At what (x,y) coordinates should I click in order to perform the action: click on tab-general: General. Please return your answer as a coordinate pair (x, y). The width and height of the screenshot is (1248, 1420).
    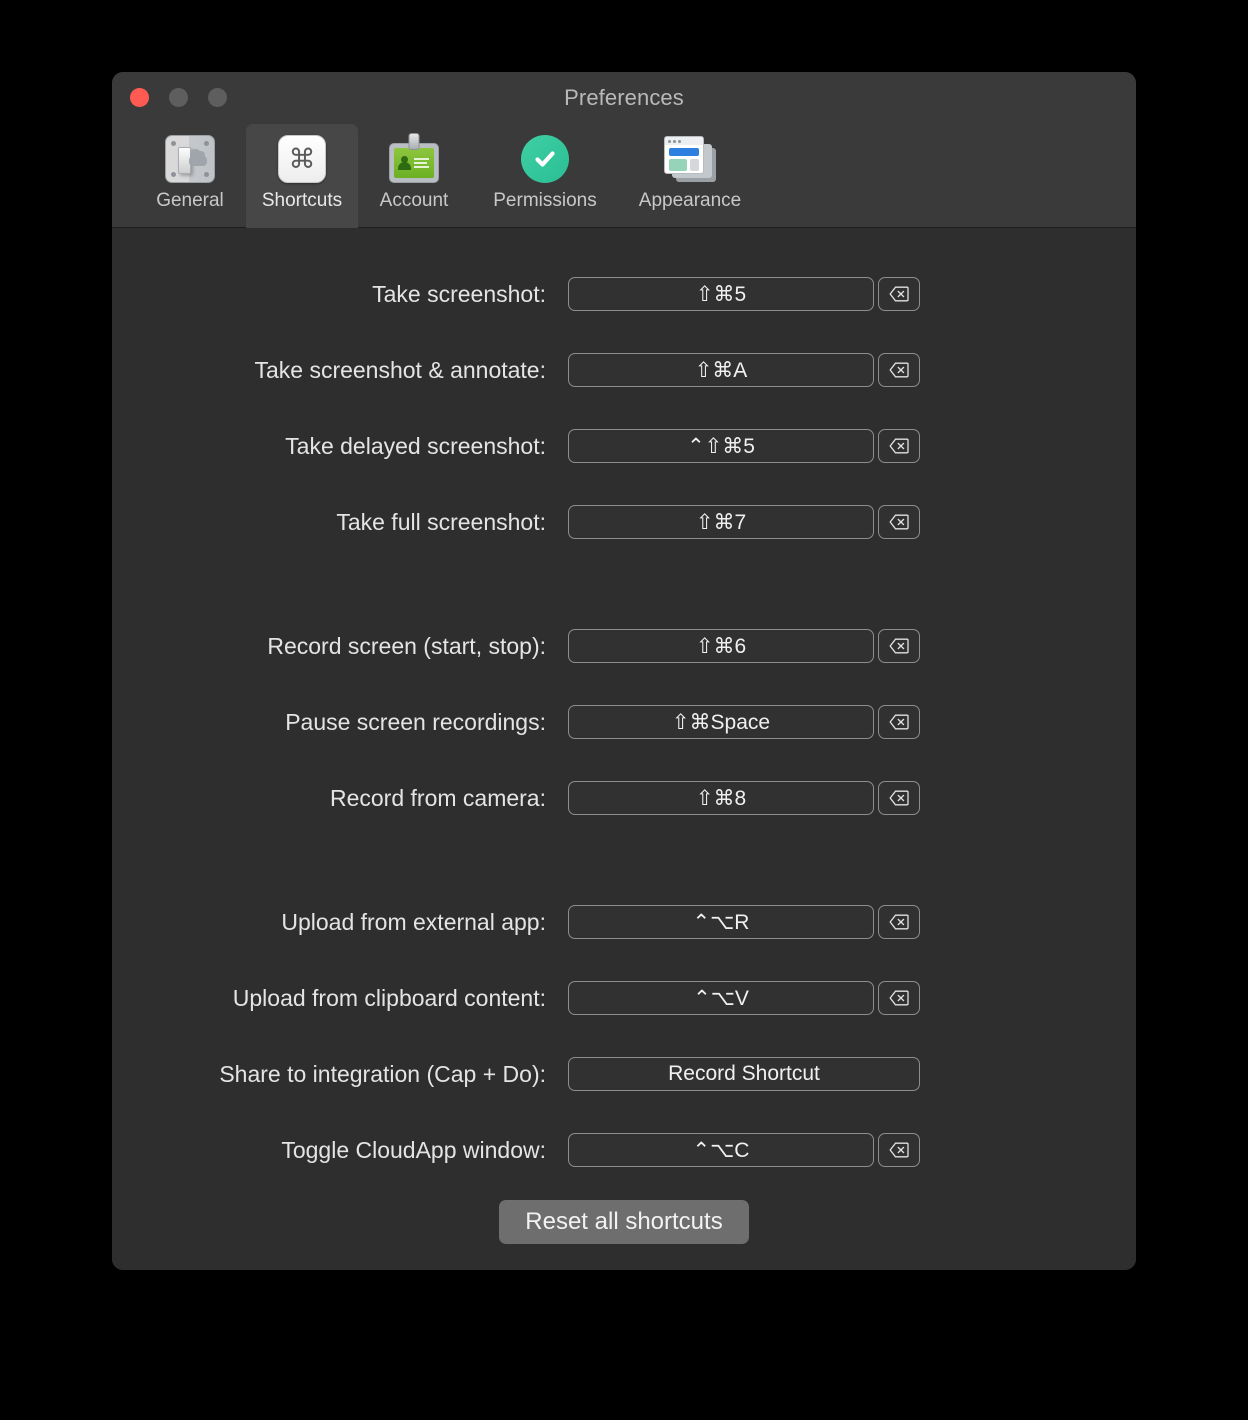
    Looking at the image, I should click on (190, 176).